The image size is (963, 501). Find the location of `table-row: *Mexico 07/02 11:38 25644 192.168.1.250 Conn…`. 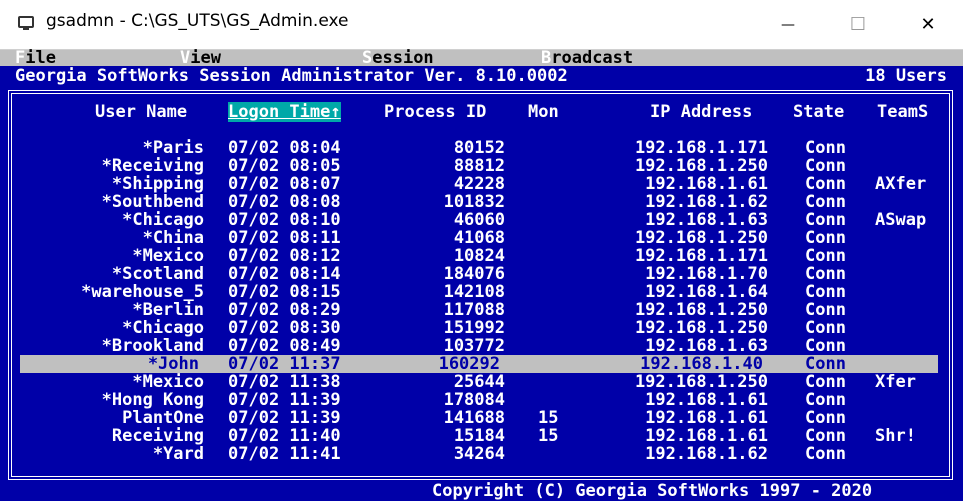

table-row: *Mexico 07/02 11:38 25644 192.168.1.250 Conn… is located at coordinates (481, 382).